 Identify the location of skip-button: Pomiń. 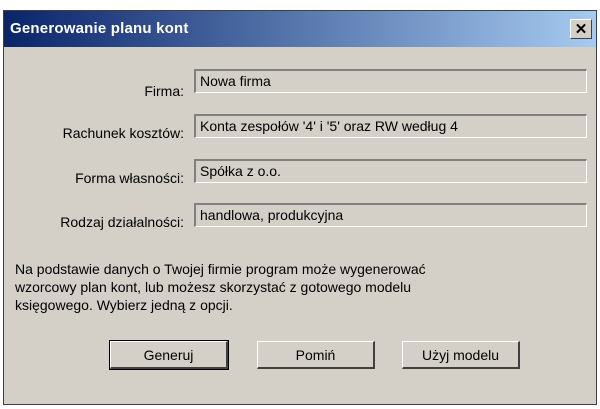
(316, 355).